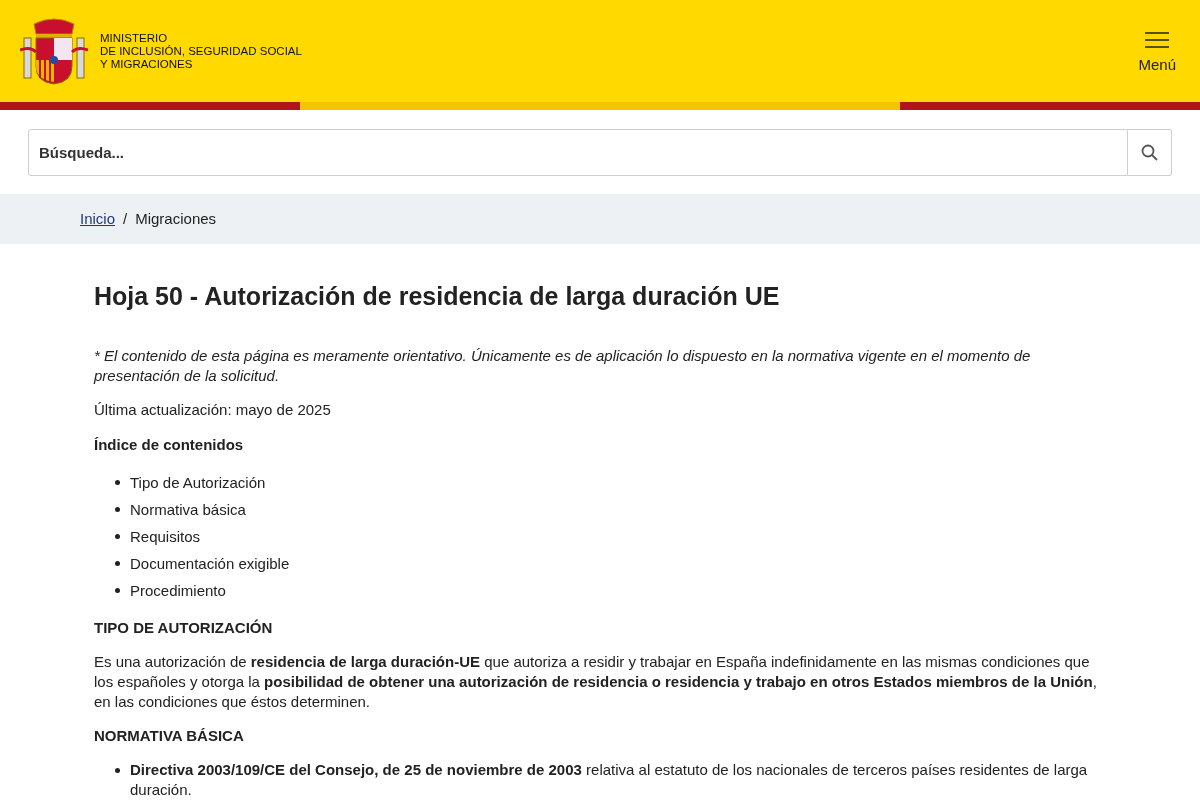  I want to click on index-item: Documentación exigible, so click(610, 563).